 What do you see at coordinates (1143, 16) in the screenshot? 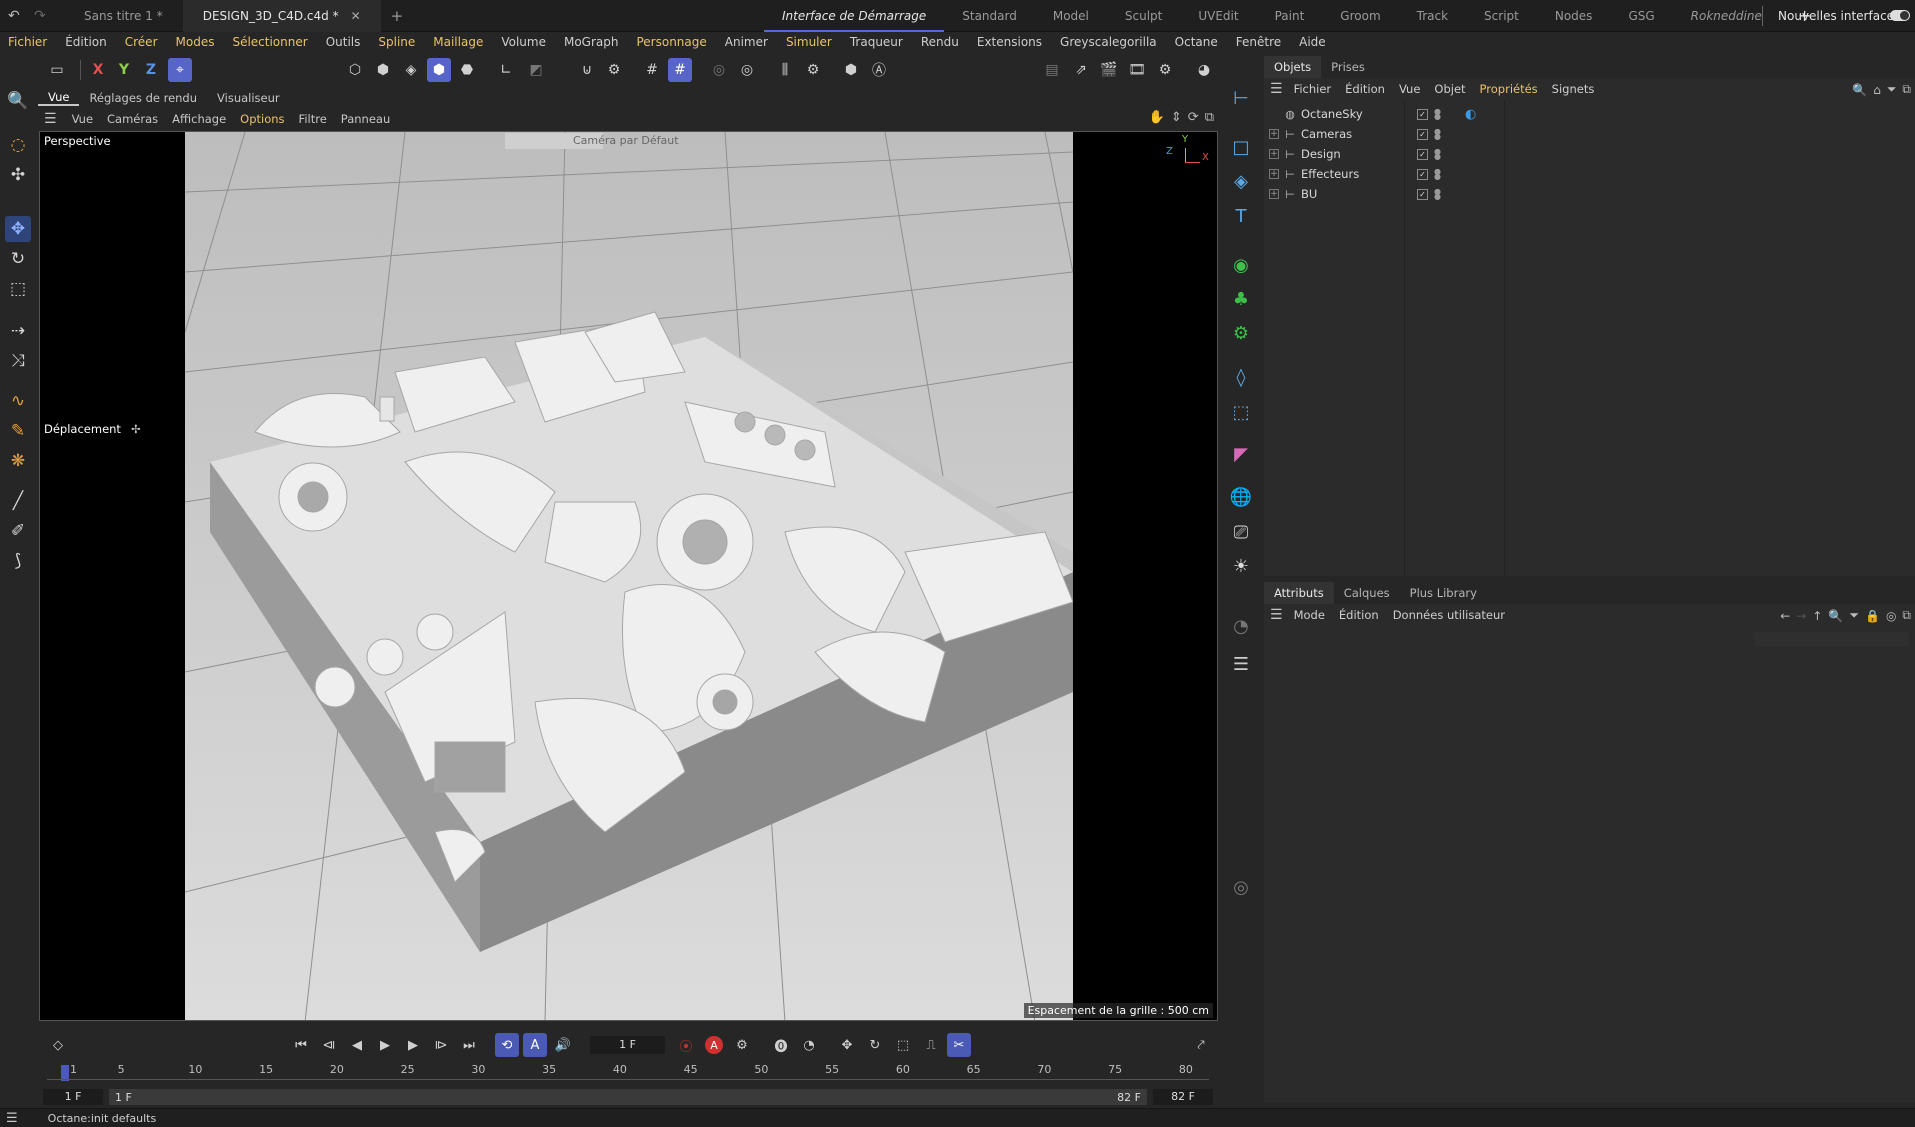
I see `layout-sculpt: Sculpt` at bounding box center [1143, 16].